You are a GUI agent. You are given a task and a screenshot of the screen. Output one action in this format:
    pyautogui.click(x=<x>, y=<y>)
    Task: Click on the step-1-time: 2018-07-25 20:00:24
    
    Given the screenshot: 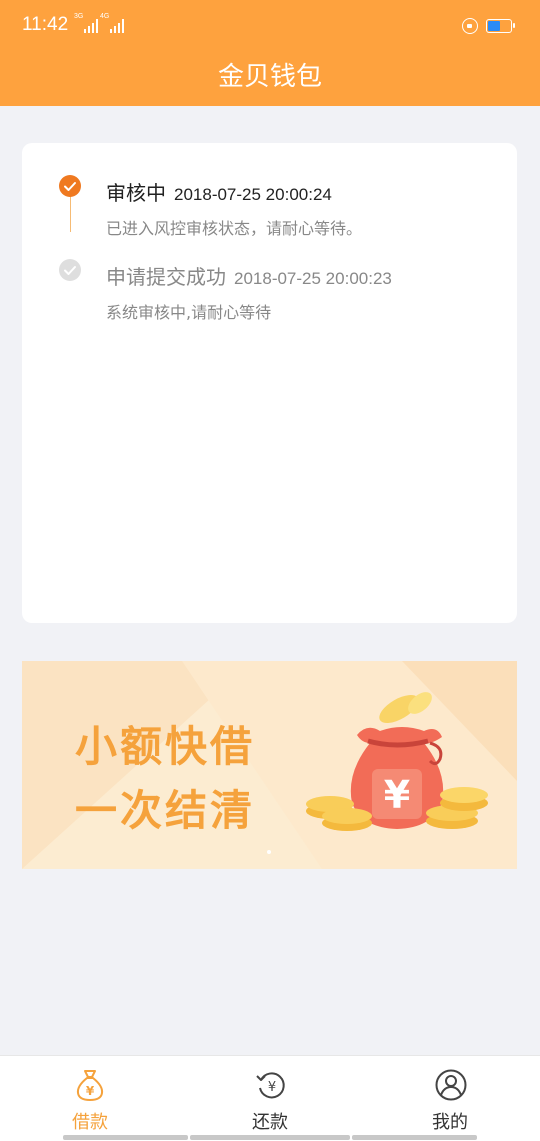 What is the action you would take?
    pyautogui.click(x=253, y=194)
    